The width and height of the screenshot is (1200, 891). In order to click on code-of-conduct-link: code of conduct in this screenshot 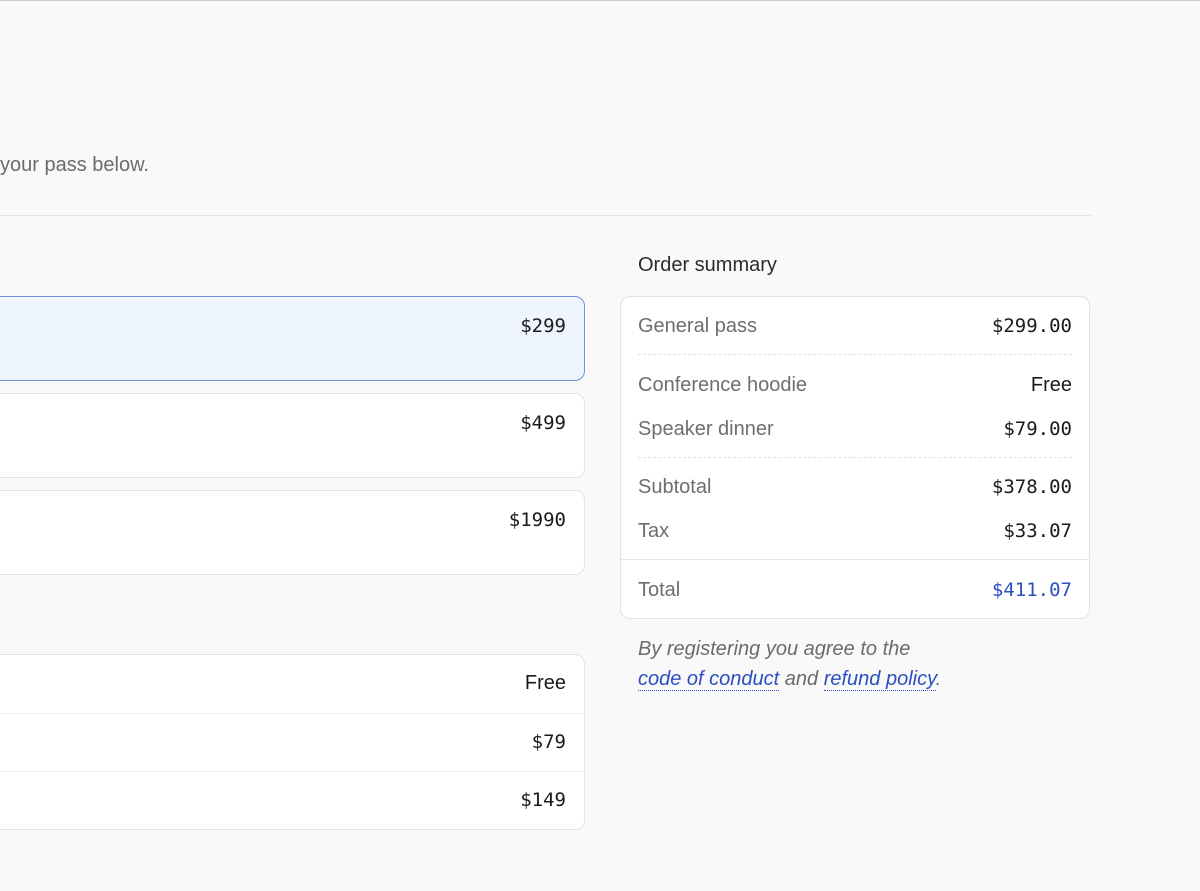, I will do `click(709, 679)`.